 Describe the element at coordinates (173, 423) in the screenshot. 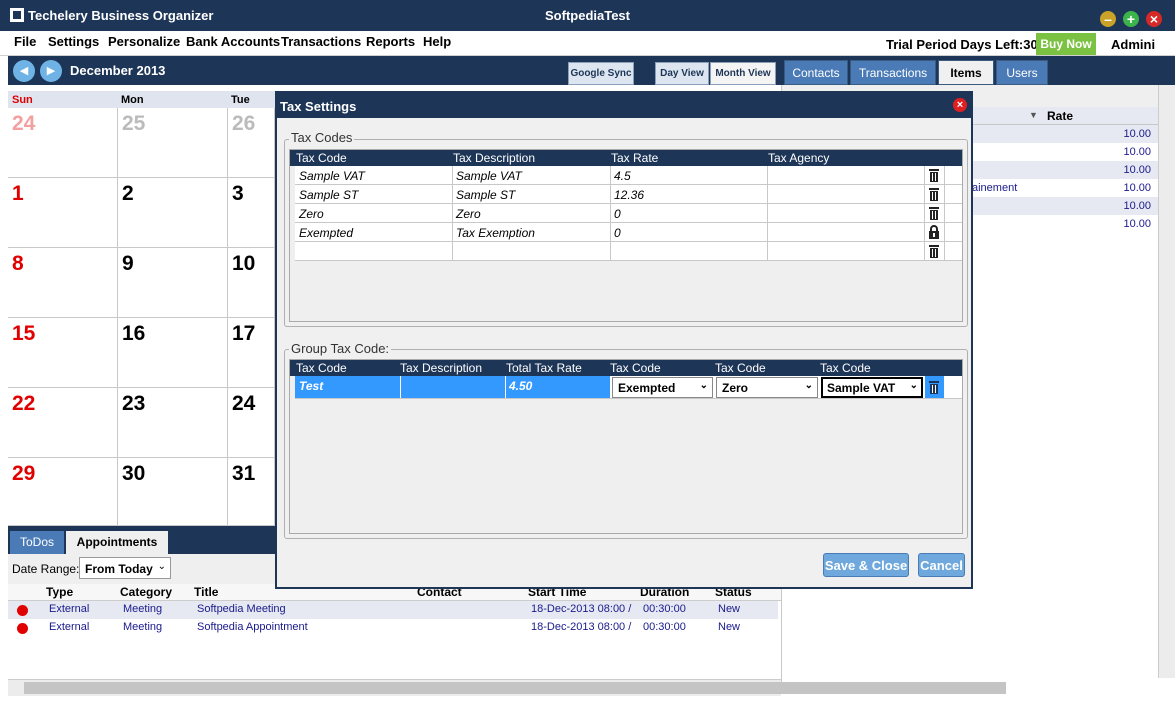

I see `day-cell: 23` at that location.